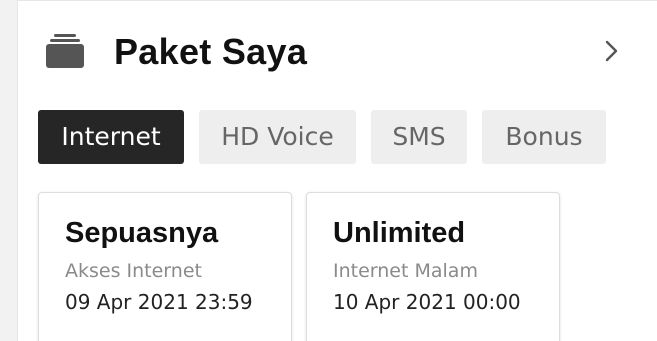 The image size is (657, 341). I want to click on package-name: Sepuasnya, so click(142, 233).